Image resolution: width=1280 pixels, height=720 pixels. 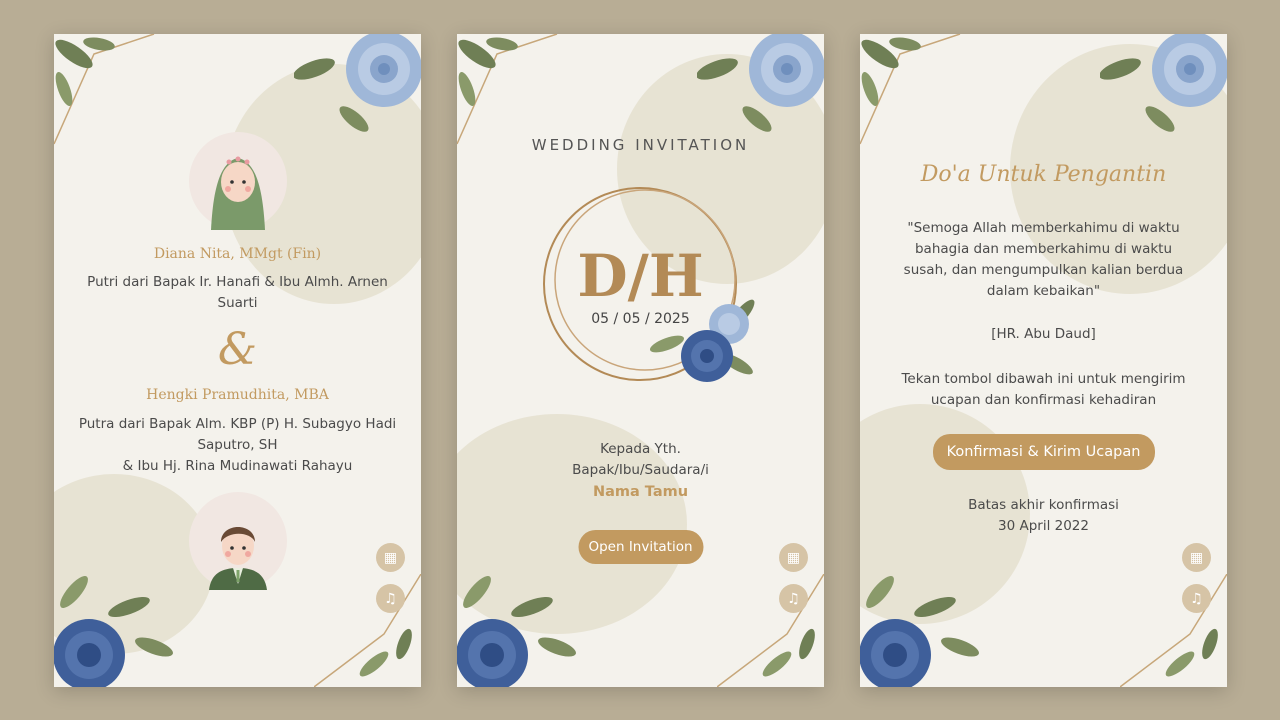 I want to click on groom-avatar, so click(x=237, y=541).